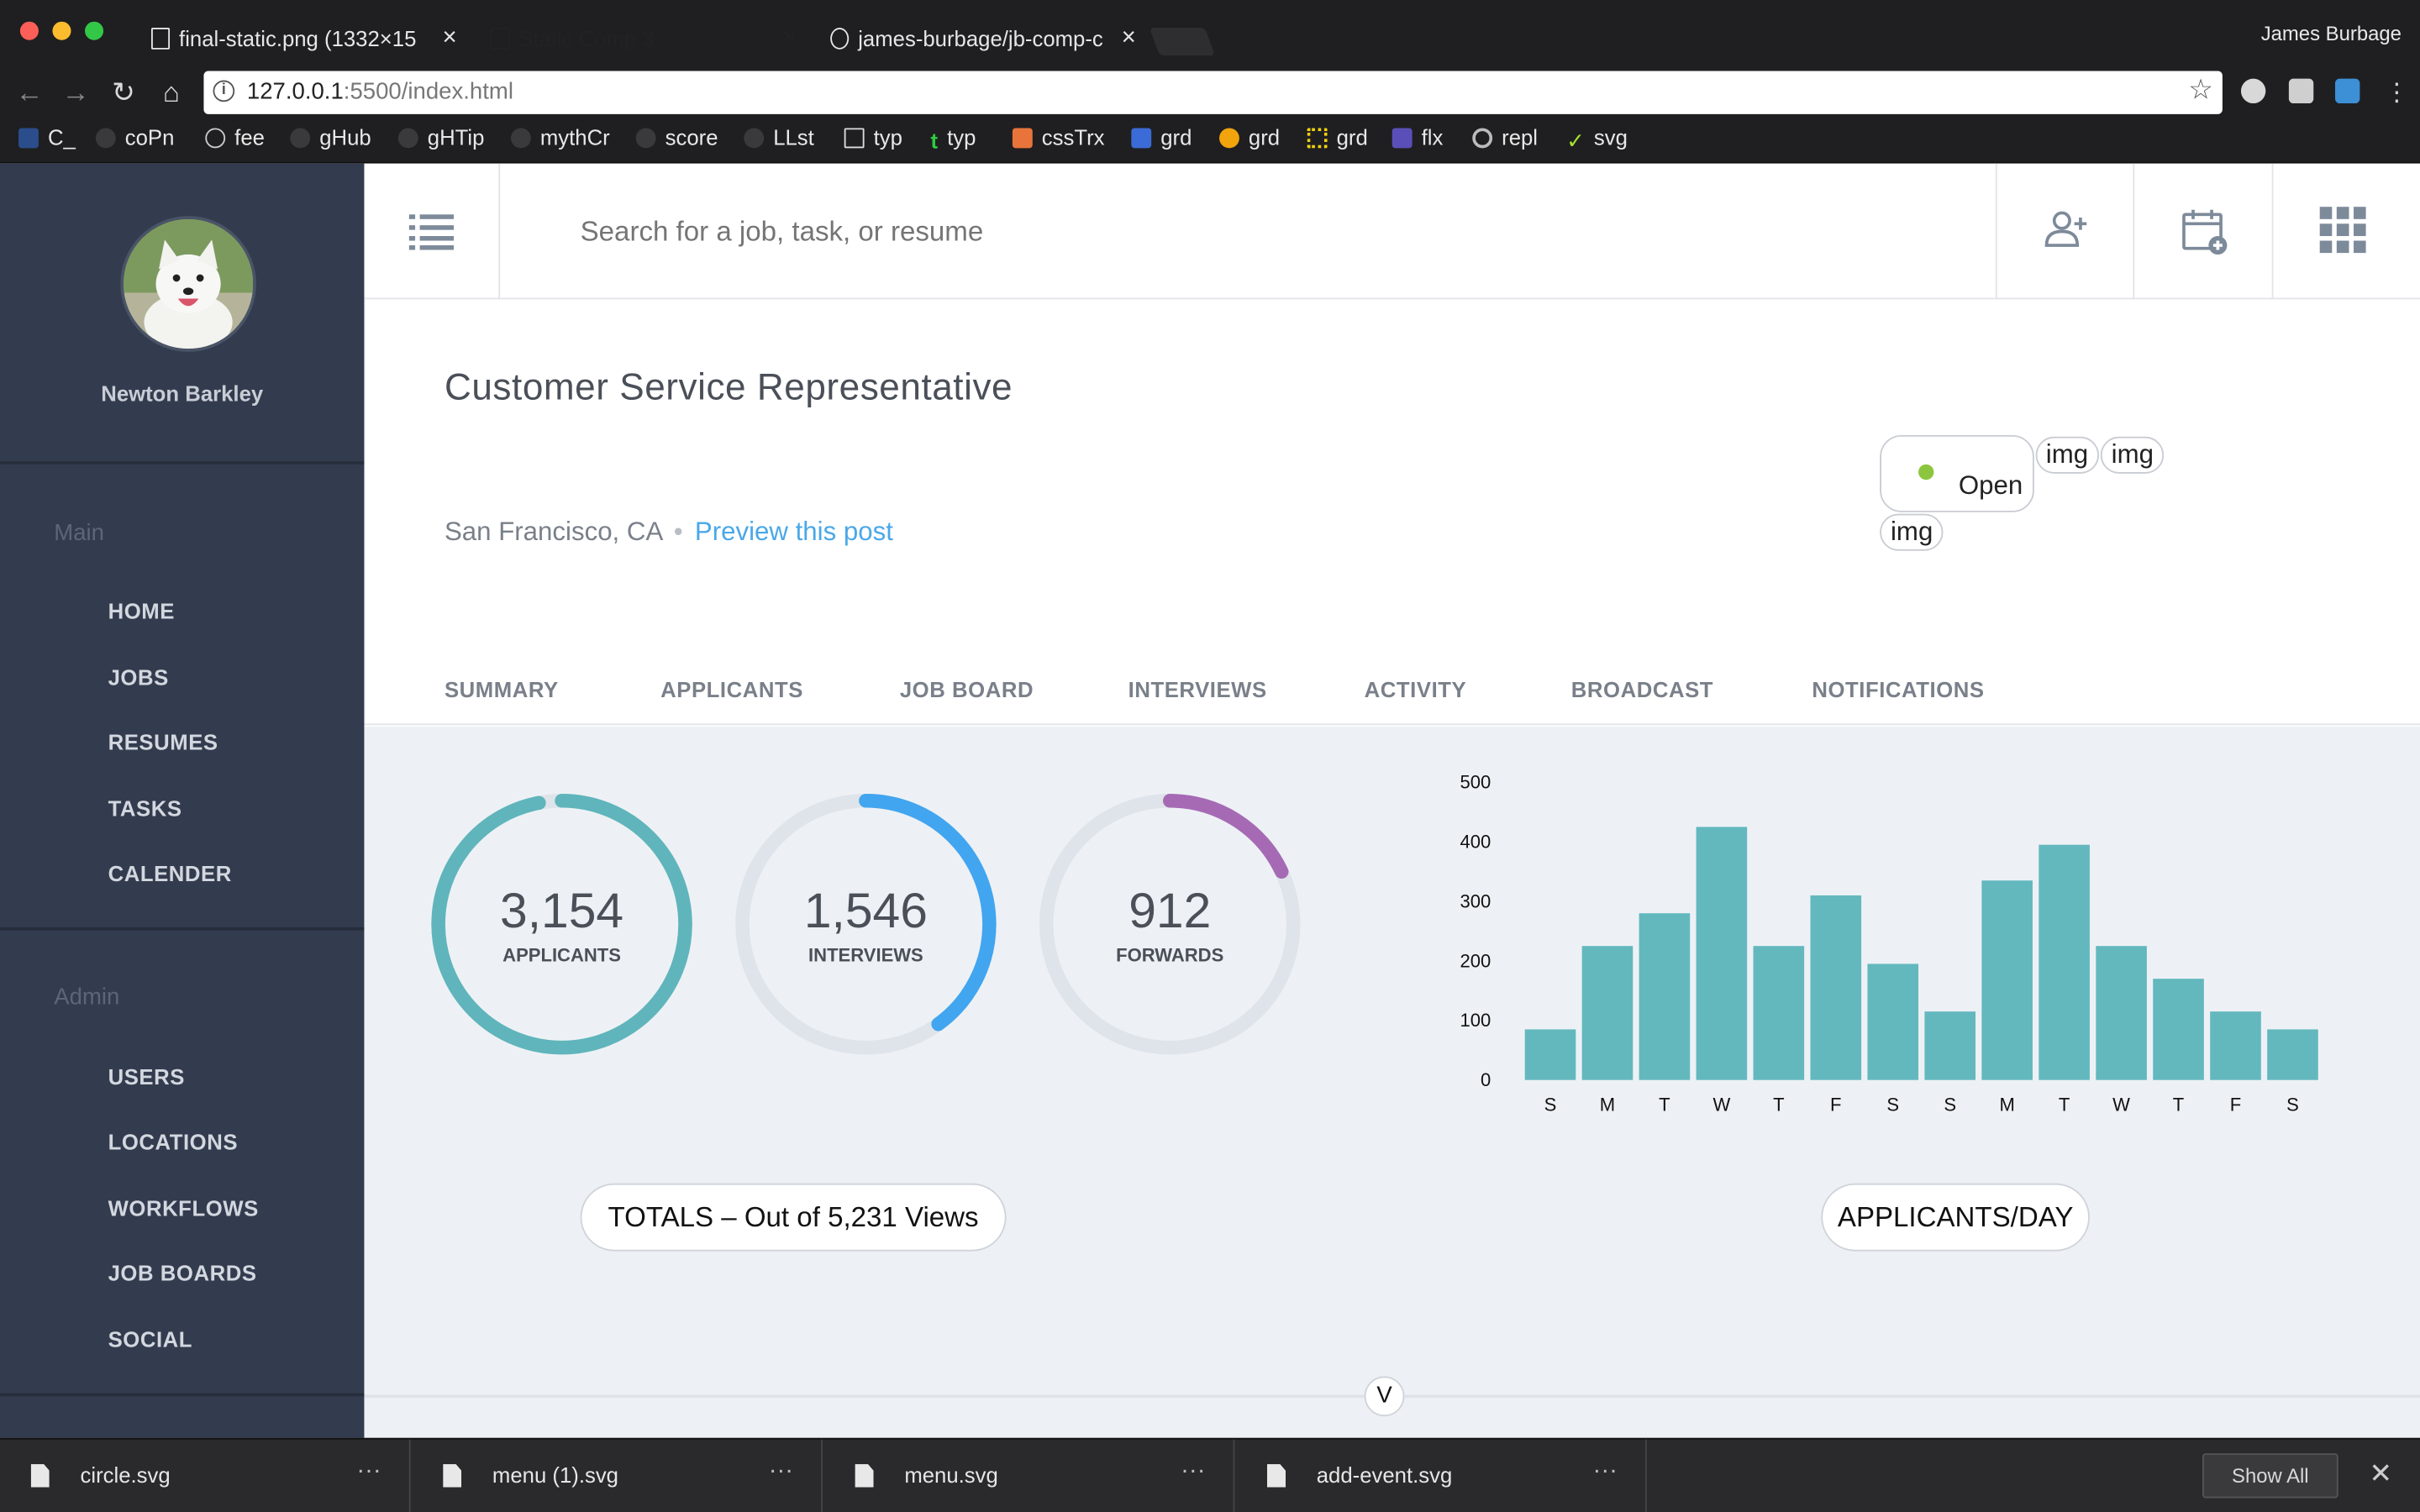 Image resolution: width=2420 pixels, height=1512 pixels. I want to click on download-item: circle.svg ···, so click(206, 1475).